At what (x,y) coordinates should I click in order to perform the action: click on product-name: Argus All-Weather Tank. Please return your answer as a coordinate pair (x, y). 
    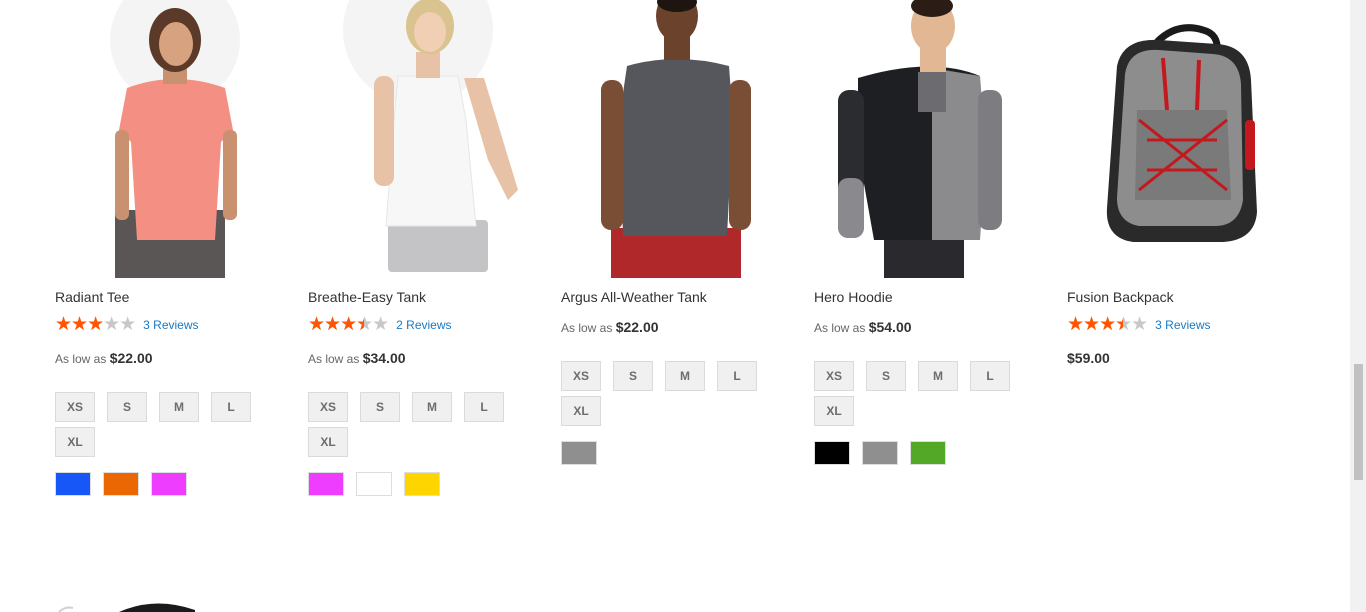
    Looking at the image, I should click on (634, 297).